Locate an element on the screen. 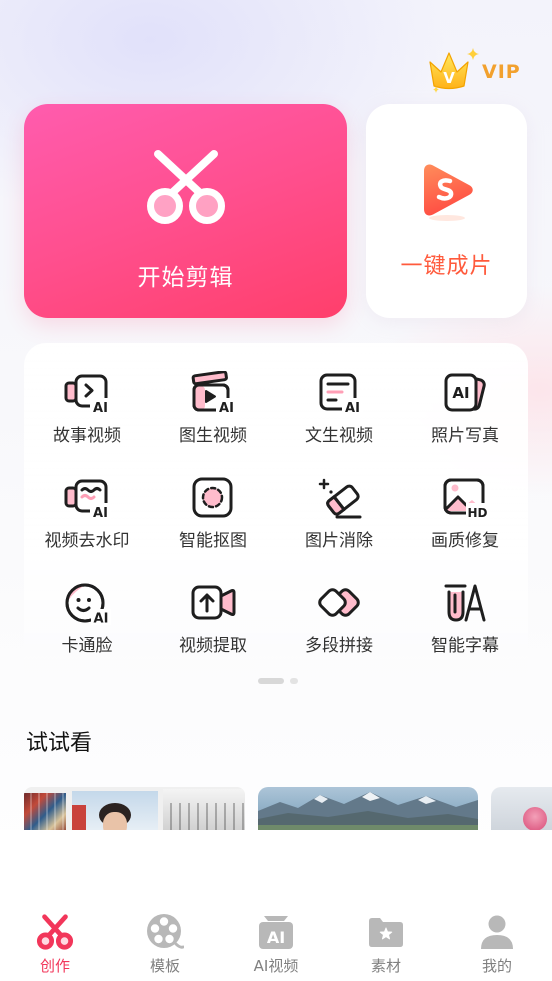 This screenshot has height=981, width=552. one-click-label: 一键成片 is located at coordinates (446, 266).